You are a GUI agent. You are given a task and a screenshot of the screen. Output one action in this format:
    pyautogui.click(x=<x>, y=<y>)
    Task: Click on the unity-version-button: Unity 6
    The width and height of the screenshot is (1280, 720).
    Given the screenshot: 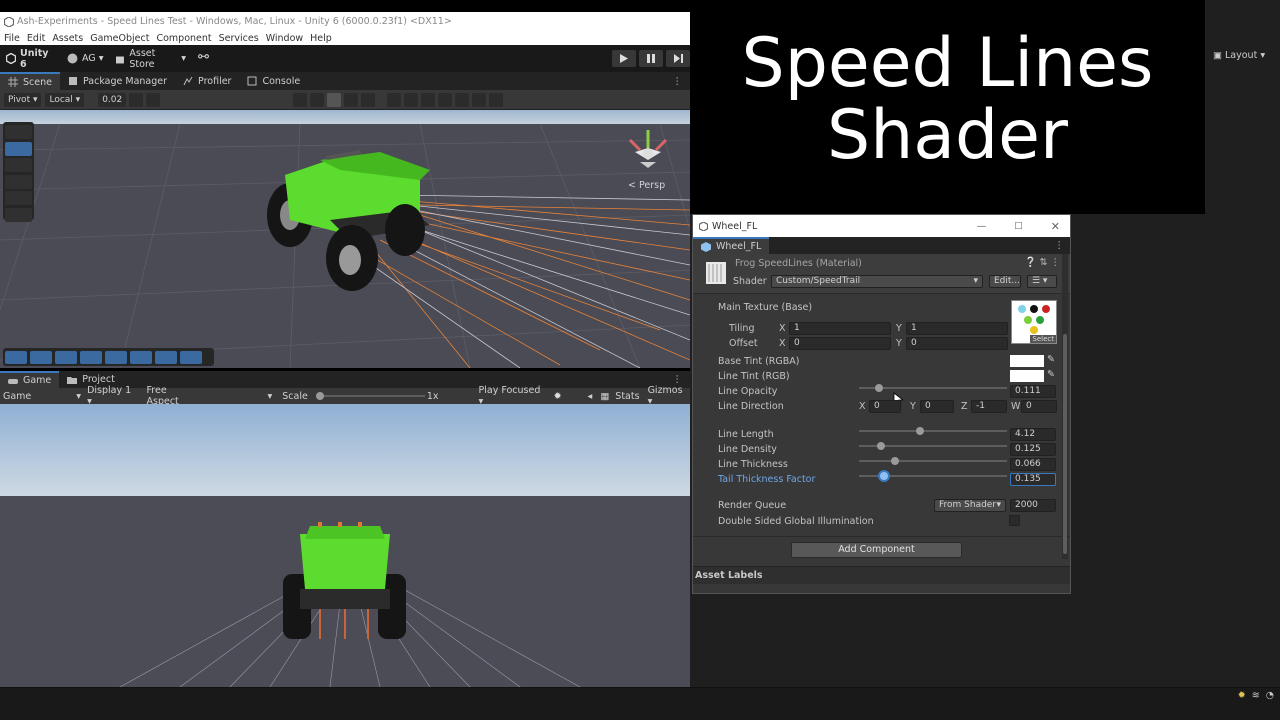 What is the action you would take?
    pyautogui.click(x=30, y=59)
    